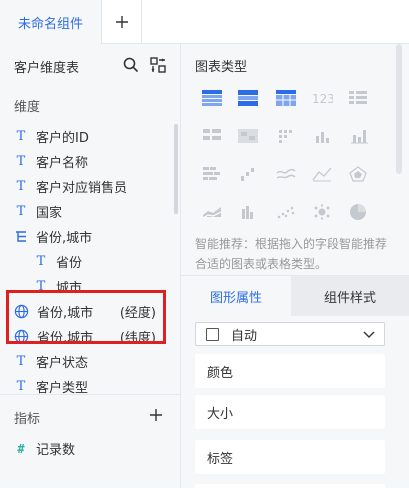 The image size is (409, 494). I want to click on bubble-chart-icon, so click(322, 212).